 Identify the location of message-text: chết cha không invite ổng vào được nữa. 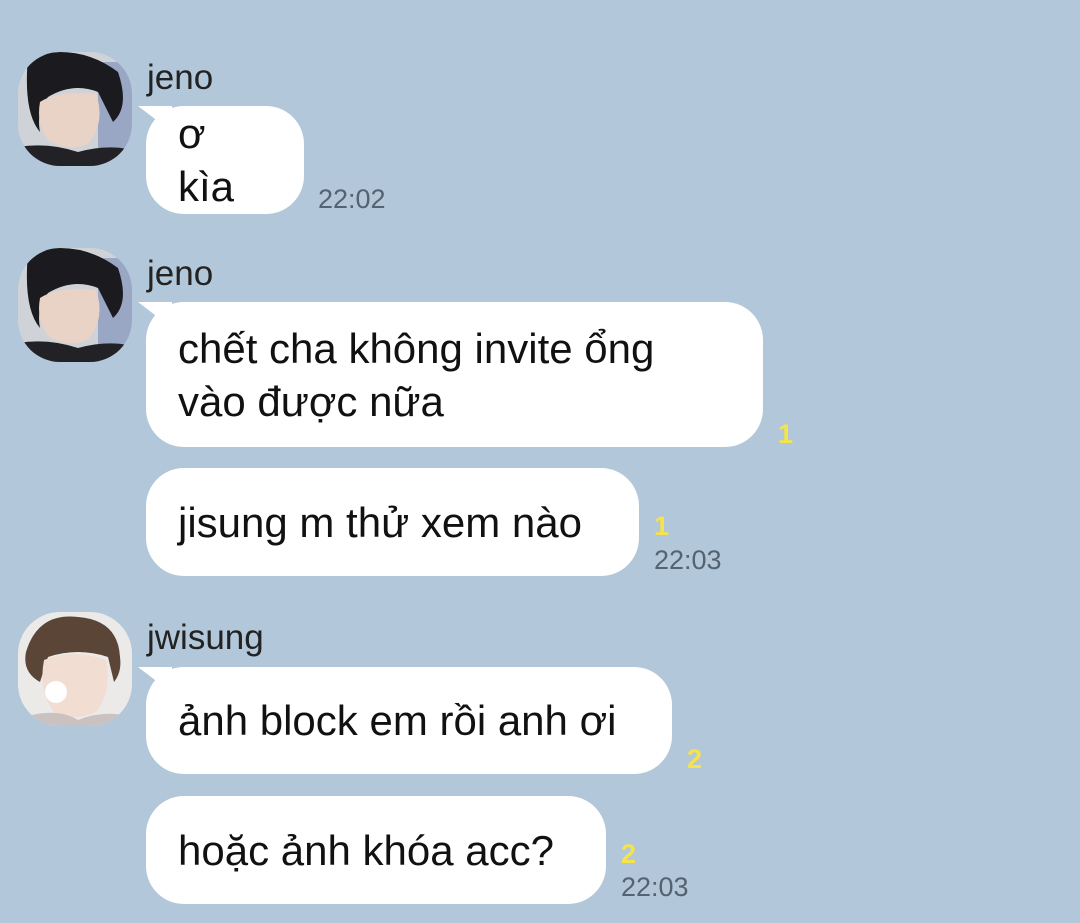
(416, 374).